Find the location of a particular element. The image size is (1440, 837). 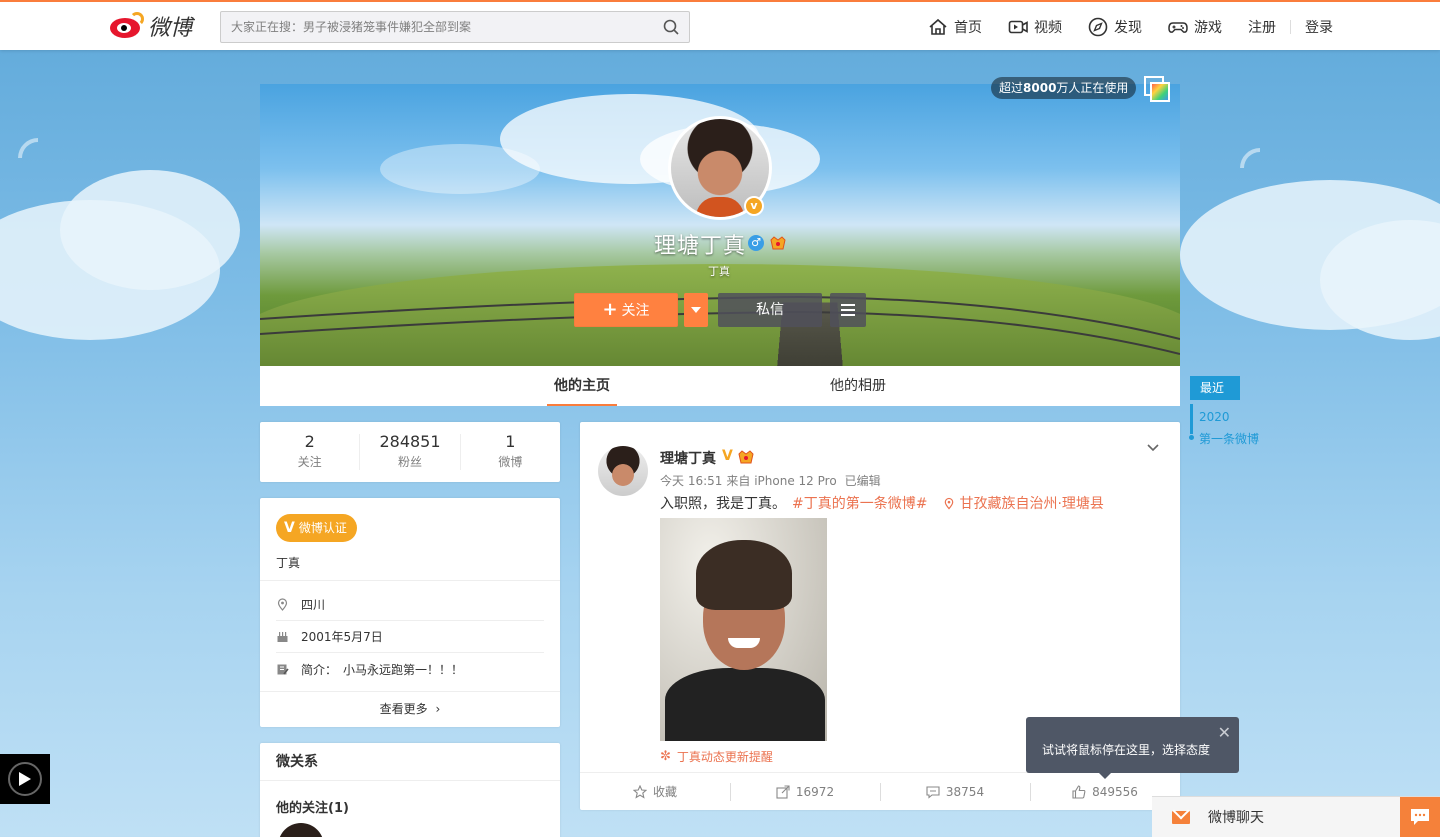

weibo-logo: 微博 is located at coordinates (150, 26).